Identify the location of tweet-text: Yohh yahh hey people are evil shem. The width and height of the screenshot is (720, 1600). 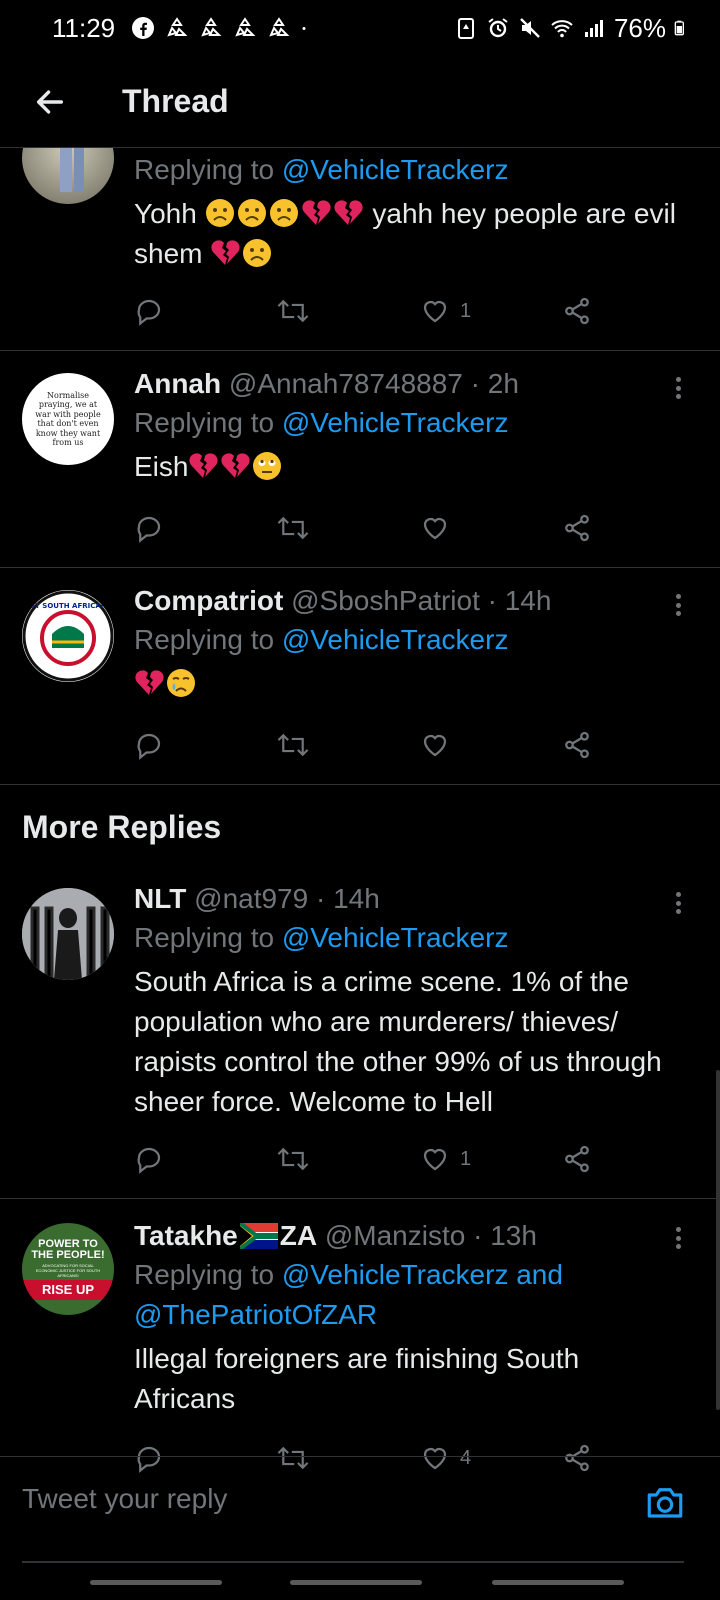
(405, 233).